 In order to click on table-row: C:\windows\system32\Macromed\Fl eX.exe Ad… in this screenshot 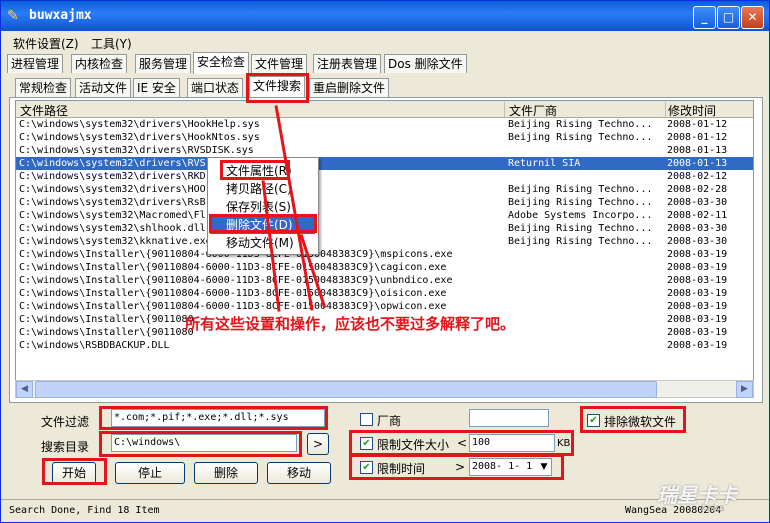, I will do `click(384, 215)`.